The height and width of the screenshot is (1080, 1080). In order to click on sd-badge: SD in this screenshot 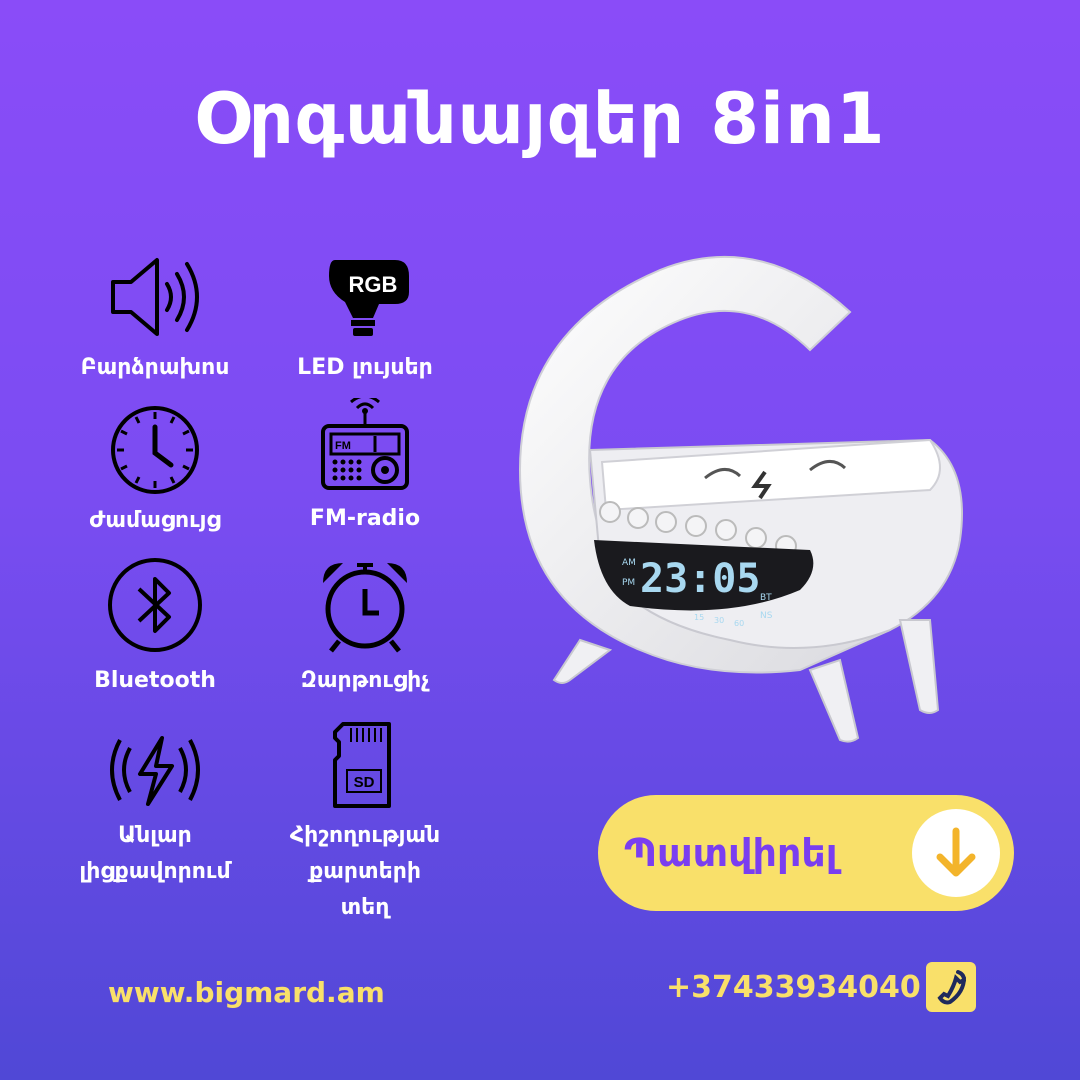, I will do `click(364, 782)`.